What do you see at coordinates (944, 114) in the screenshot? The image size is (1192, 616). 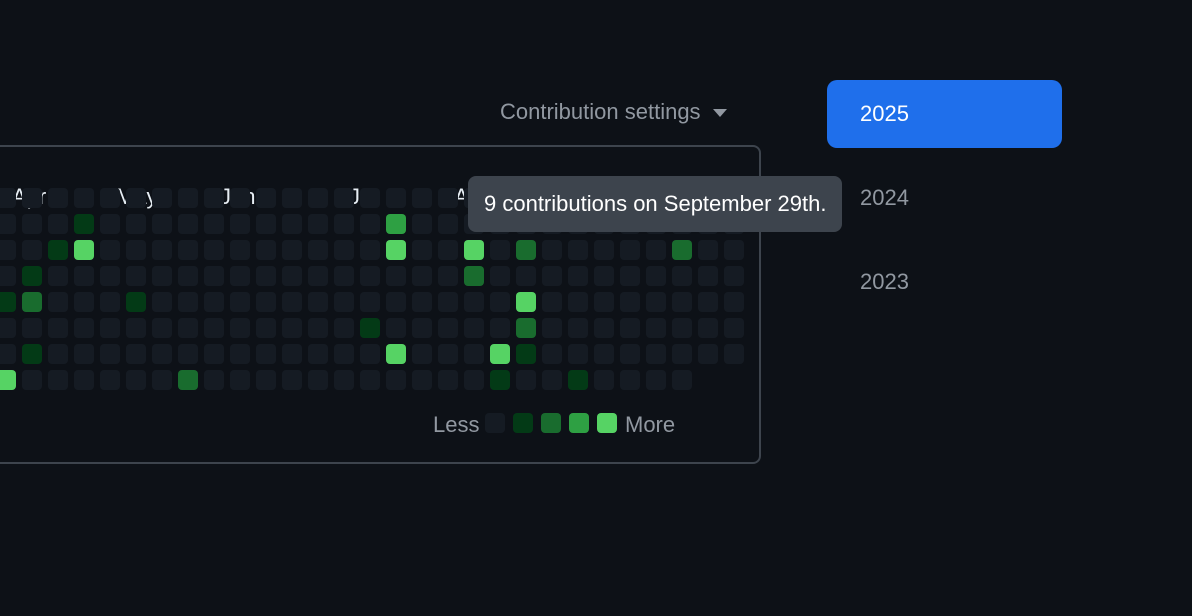 I see `year-2025: 2025` at bounding box center [944, 114].